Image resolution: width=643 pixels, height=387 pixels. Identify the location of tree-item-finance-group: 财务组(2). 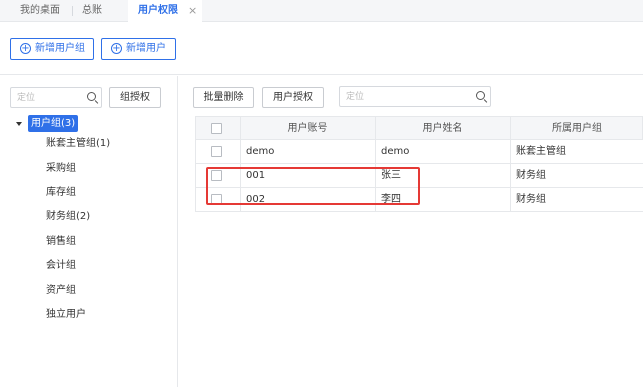
(68, 217).